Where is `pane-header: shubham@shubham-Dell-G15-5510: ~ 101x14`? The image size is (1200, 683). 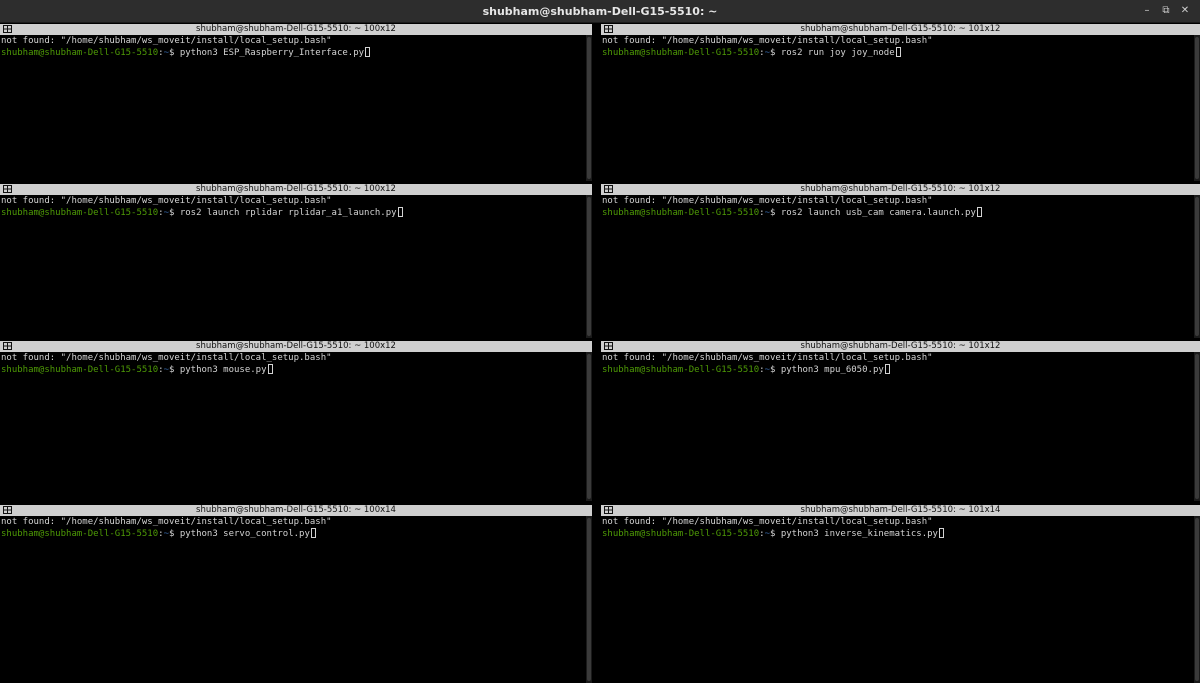 pane-header: shubham@shubham-Dell-G15-5510: ~ 101x14 is located at coordinates (900, 510).